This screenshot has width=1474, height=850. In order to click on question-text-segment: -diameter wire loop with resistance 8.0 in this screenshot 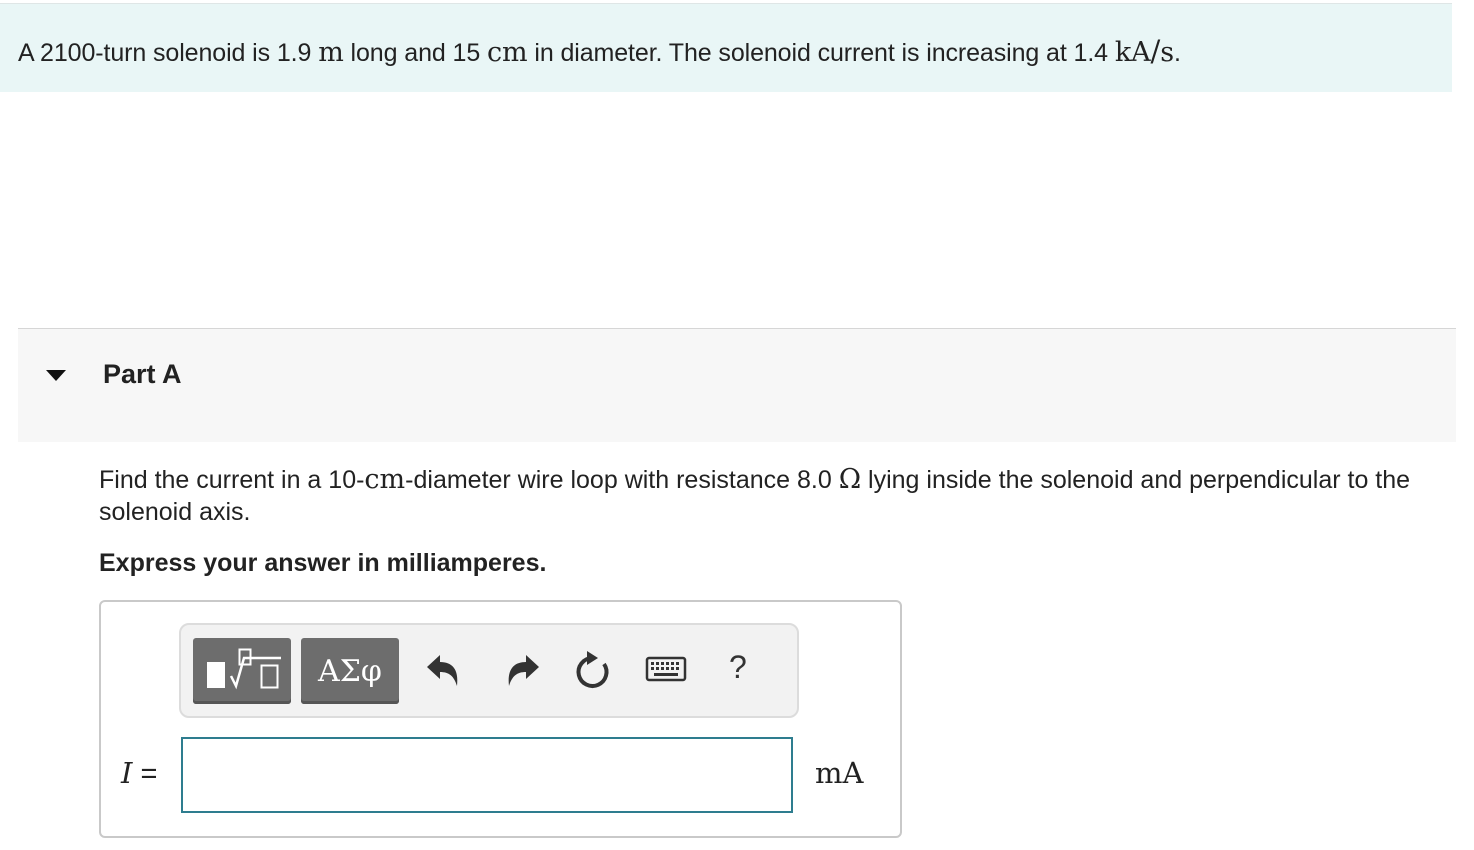, I will do `click(622, 480)`.